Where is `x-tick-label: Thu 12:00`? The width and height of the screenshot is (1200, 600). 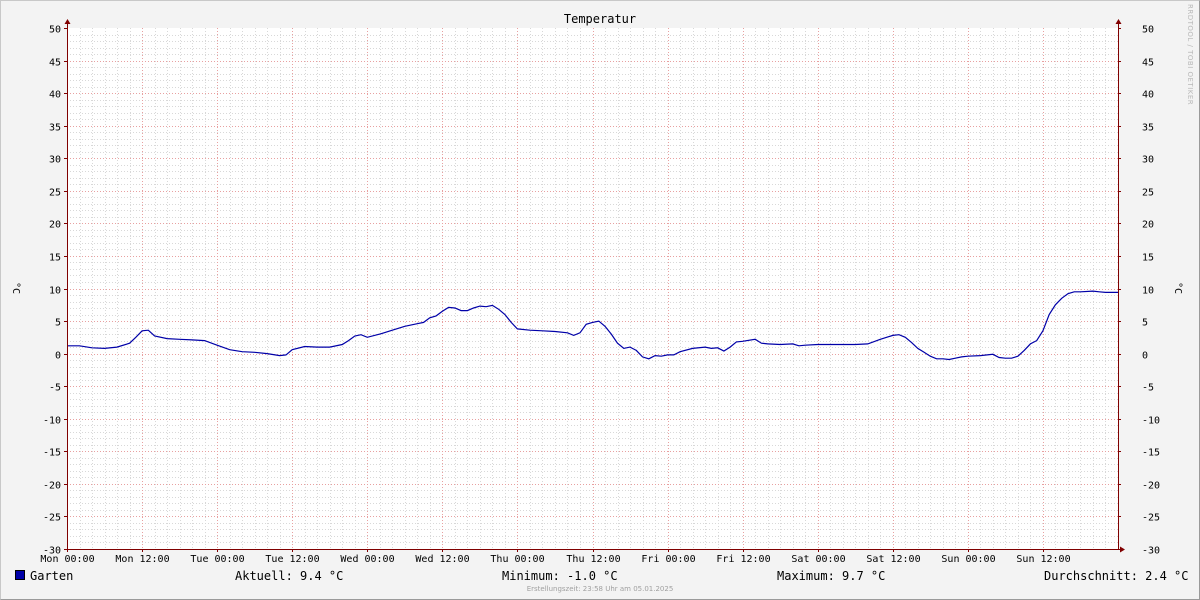
x-tick-label: Thu 12:00 is located at coordinates (593, 559).